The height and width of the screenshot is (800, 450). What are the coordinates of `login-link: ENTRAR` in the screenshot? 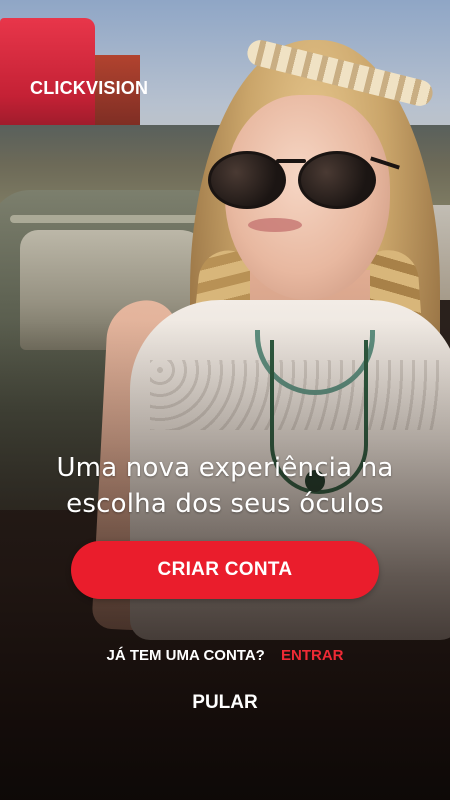 It's located at (312, 655).